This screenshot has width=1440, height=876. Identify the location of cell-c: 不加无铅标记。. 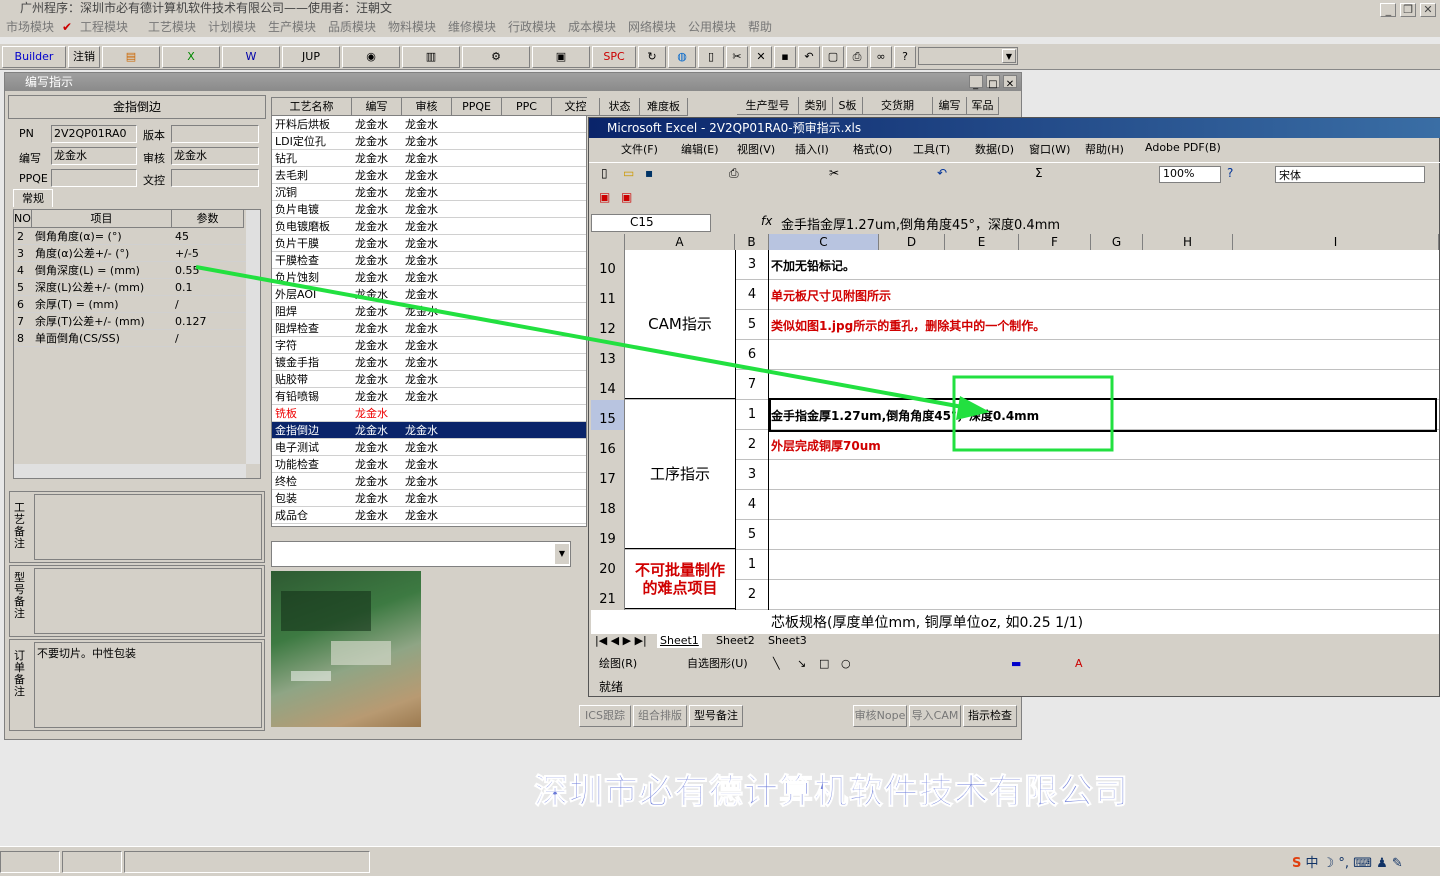
(1103, 265).